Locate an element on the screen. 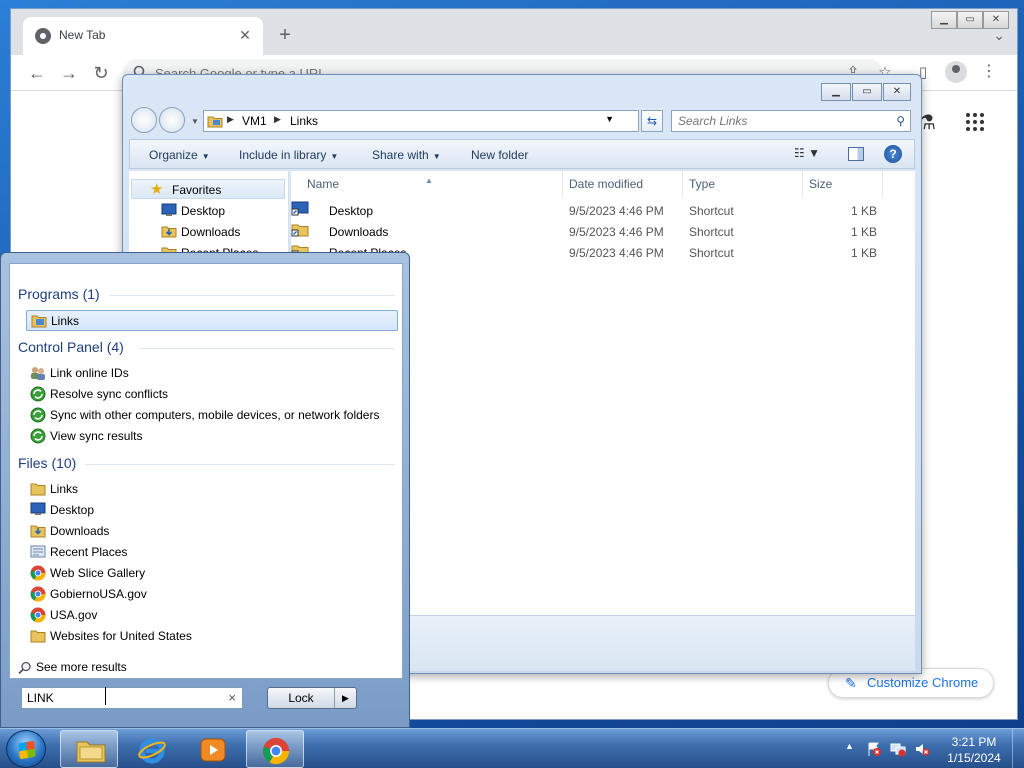 The width and height of the screenshot is (1024, 768). explorer-forward-button is located at coordinates (172, 120).